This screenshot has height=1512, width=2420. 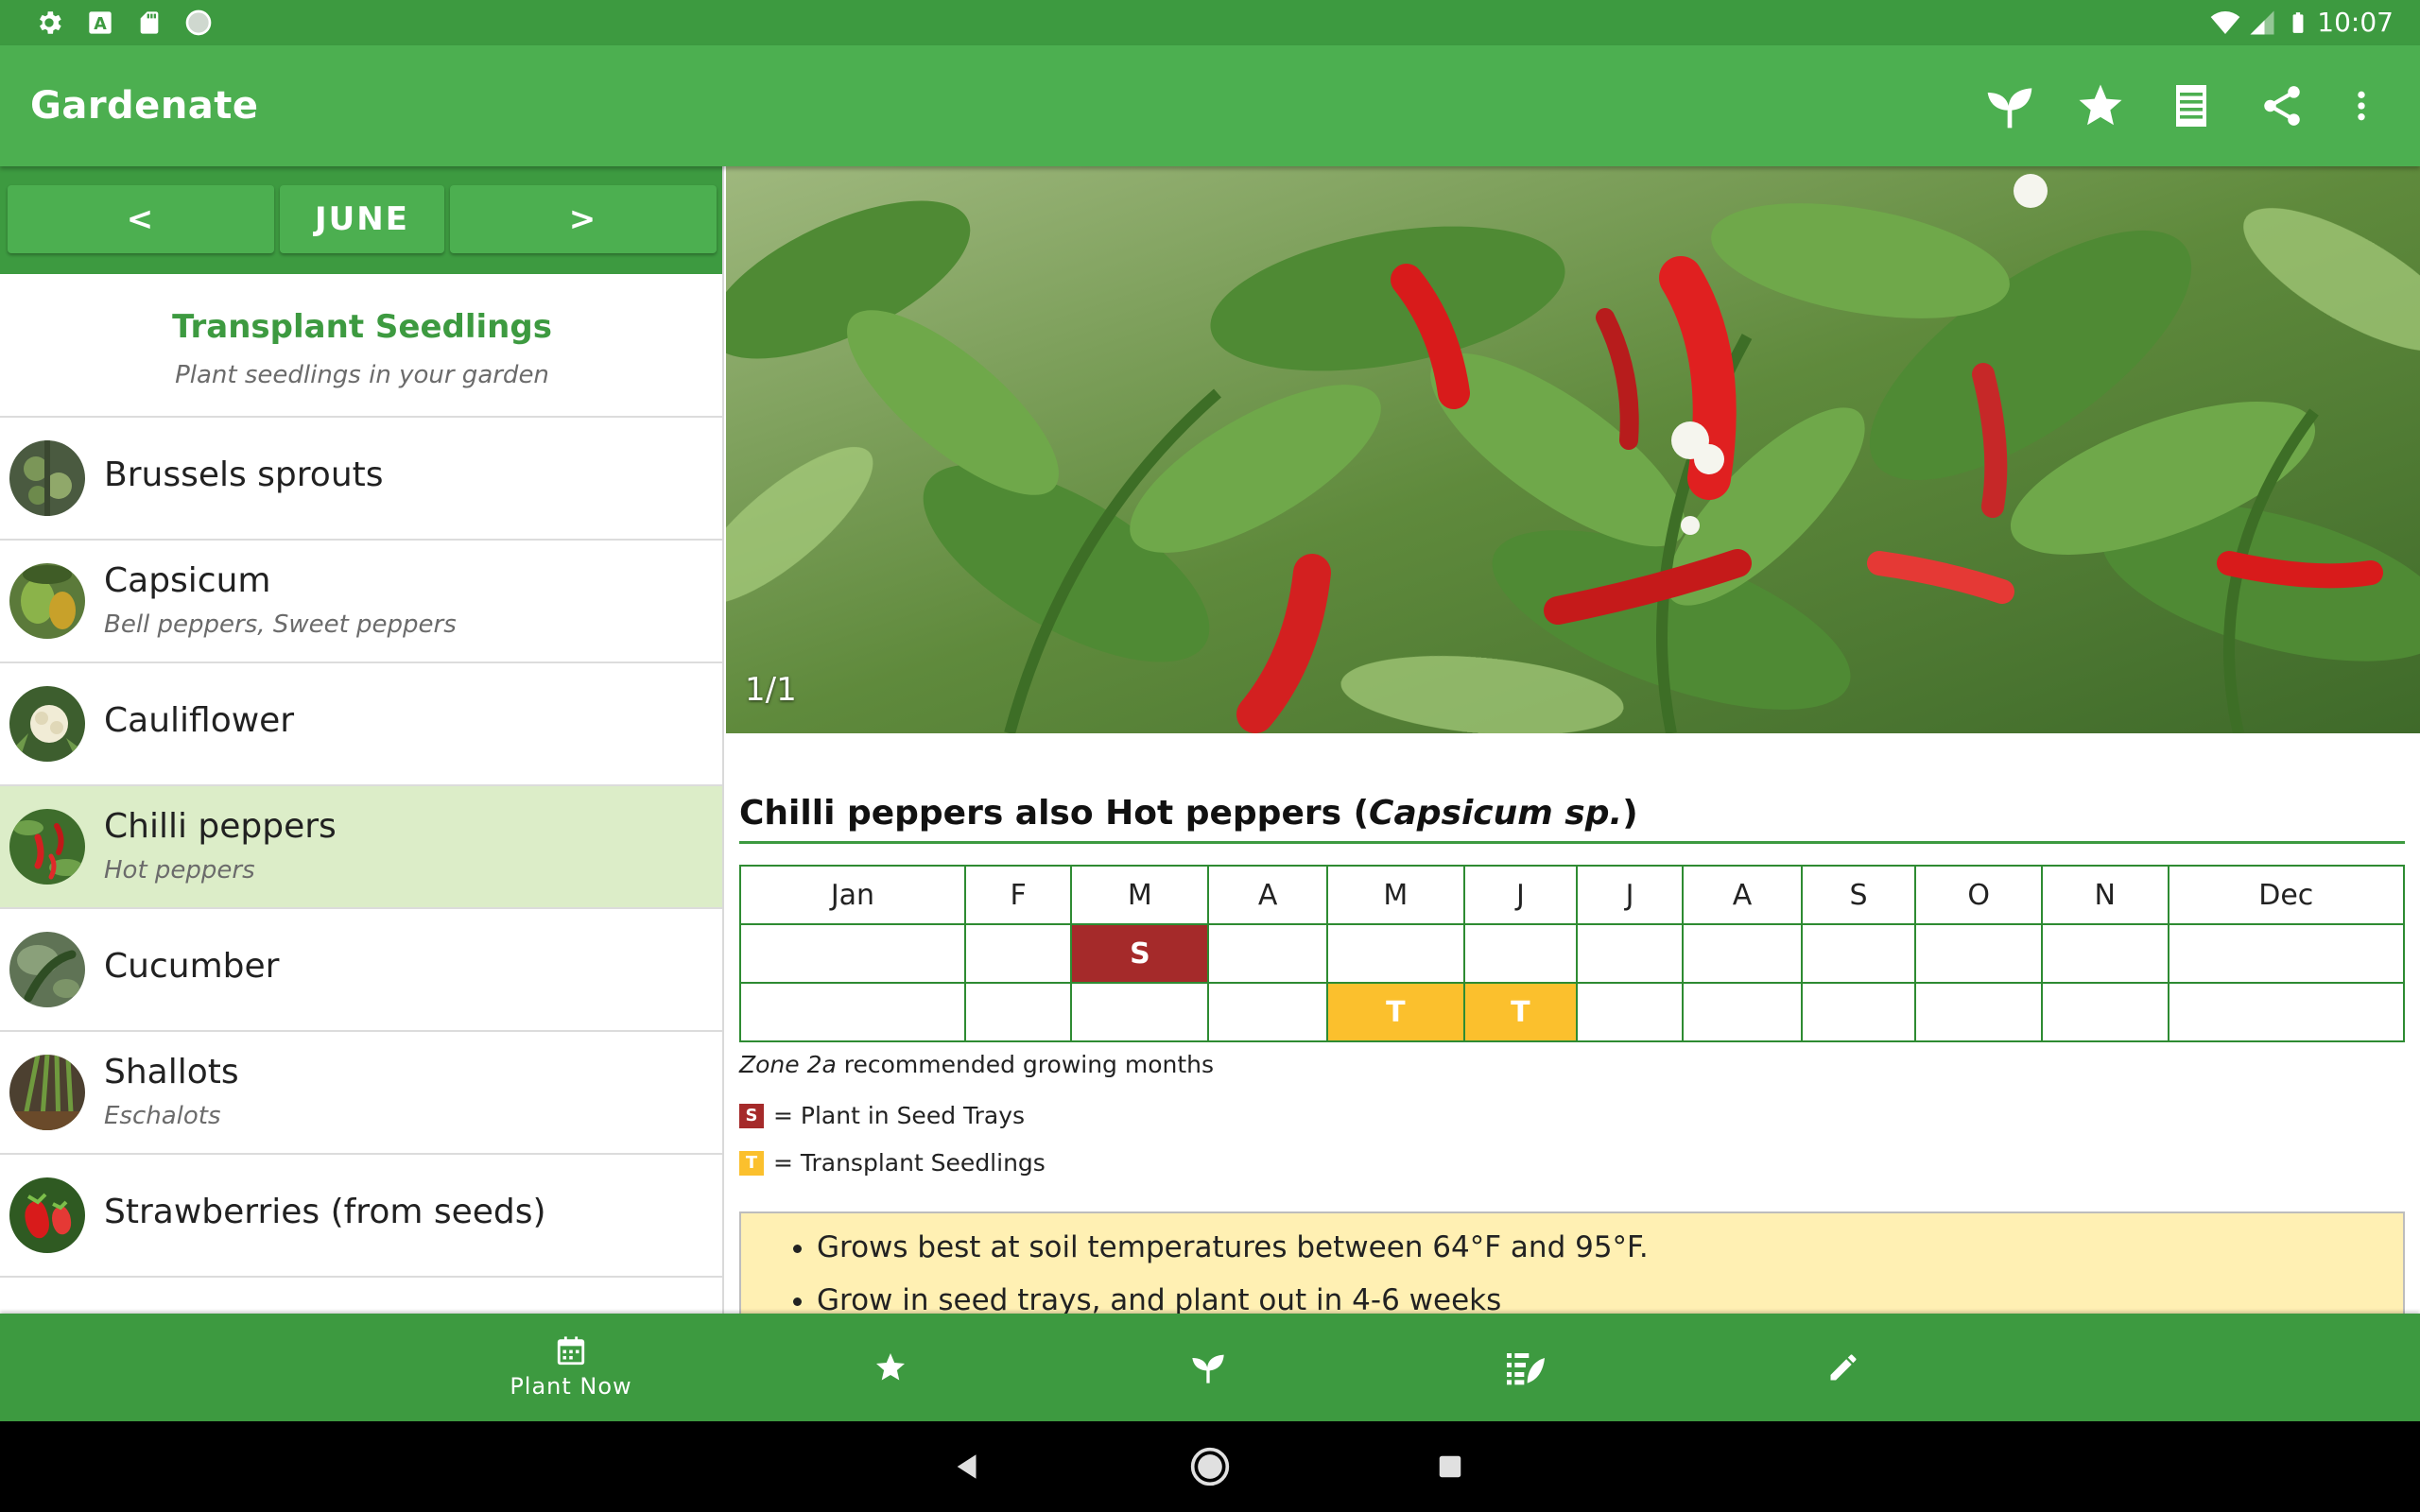 What do you see at coordinates (771, 690) in the screenshot?
I see `photo-counter: 1/1` at bounding box center [771, 690].